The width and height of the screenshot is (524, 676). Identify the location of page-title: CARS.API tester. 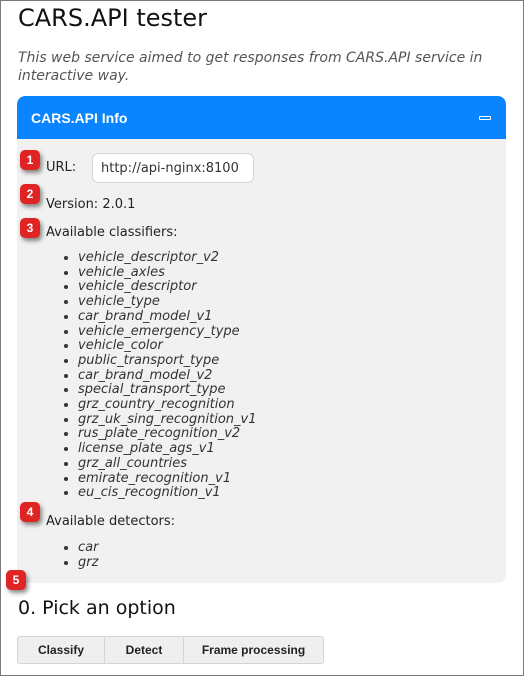
(113, 18).